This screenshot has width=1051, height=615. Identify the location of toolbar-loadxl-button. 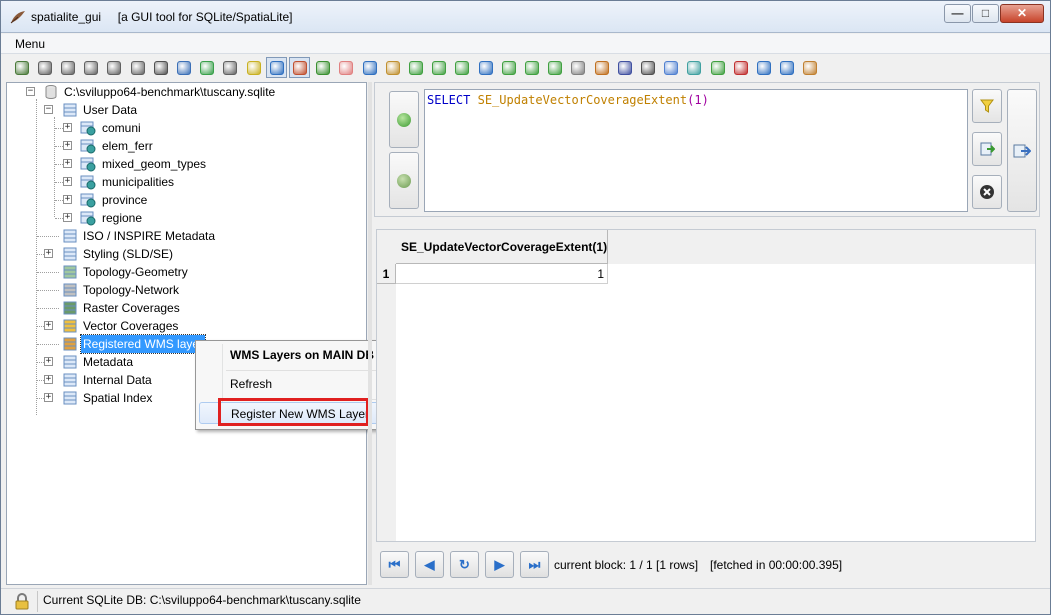
(277, 67).